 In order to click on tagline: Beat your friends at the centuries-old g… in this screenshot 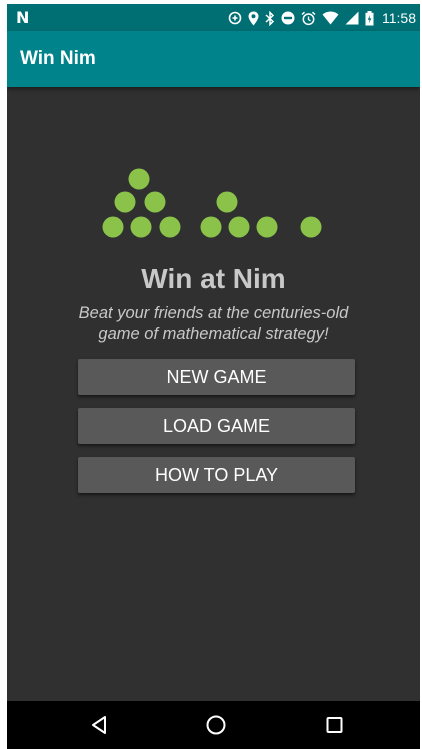, I will do `click(213, 323)`.